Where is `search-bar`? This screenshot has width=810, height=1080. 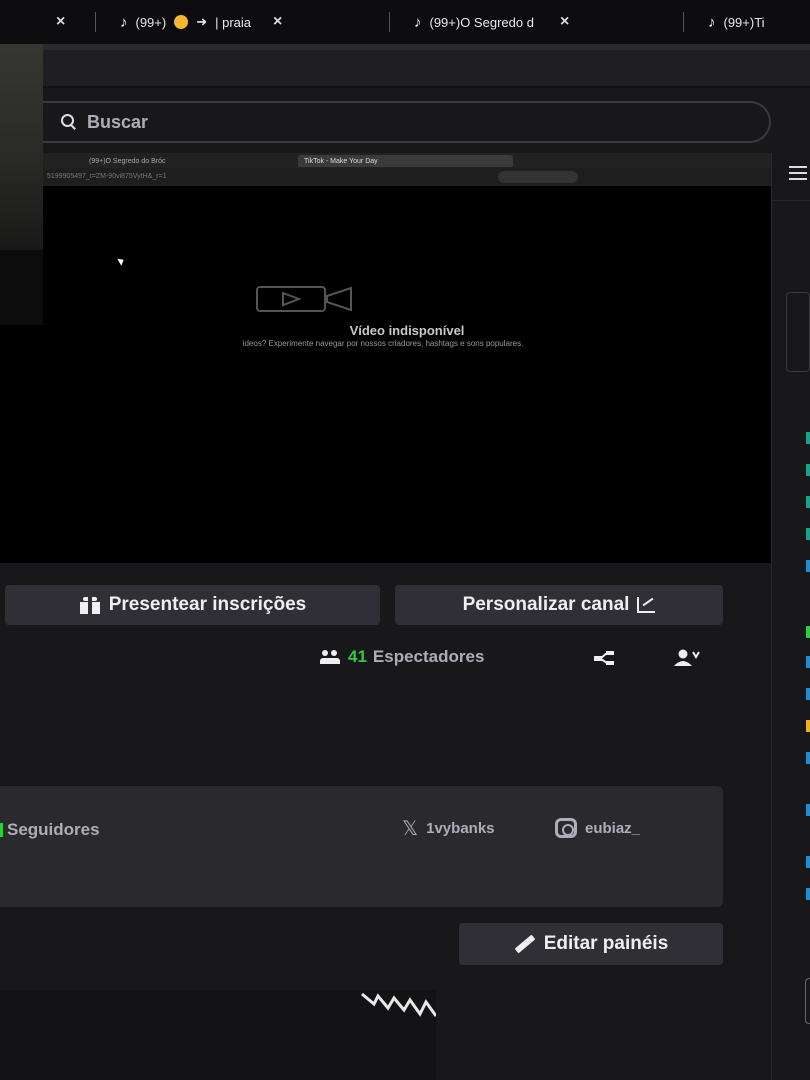
search-bar is located at coordinates (407, 122).